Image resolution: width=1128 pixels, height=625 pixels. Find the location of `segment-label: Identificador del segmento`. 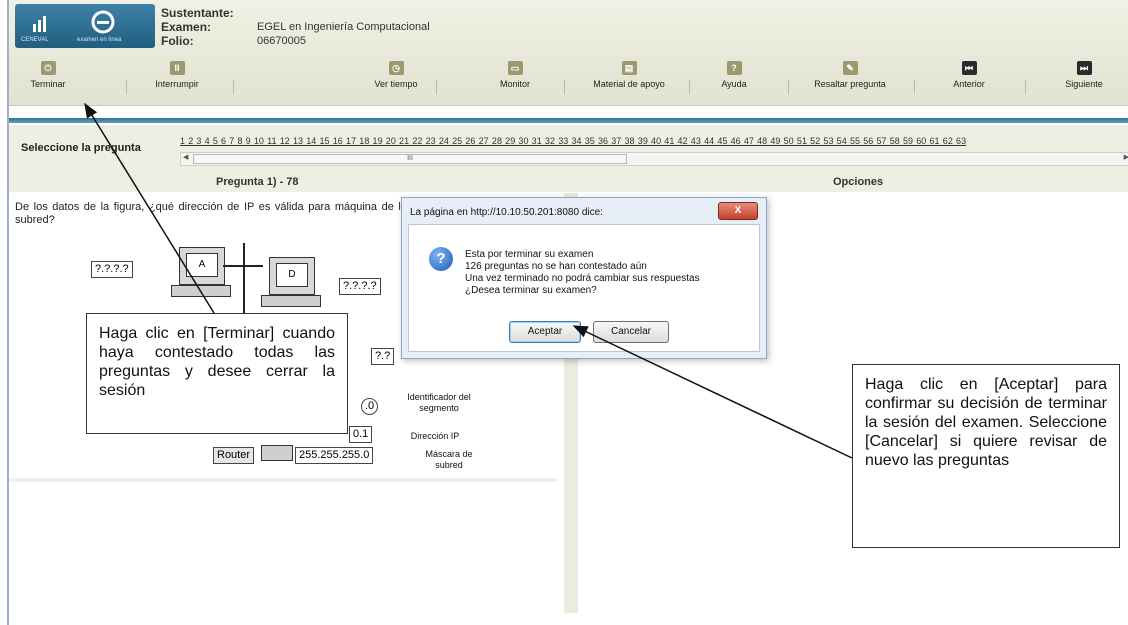

segment-label: Identificador del segmento is located at coordinates (439, 402).